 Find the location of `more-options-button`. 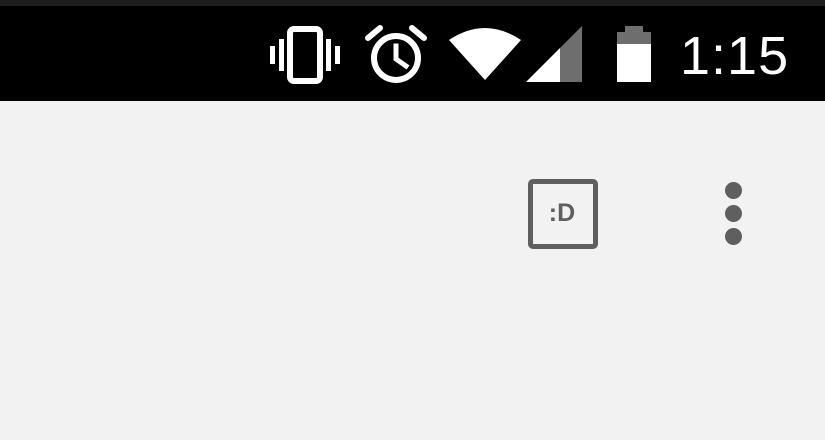

more-options-button is located at coordinates (733, 213).